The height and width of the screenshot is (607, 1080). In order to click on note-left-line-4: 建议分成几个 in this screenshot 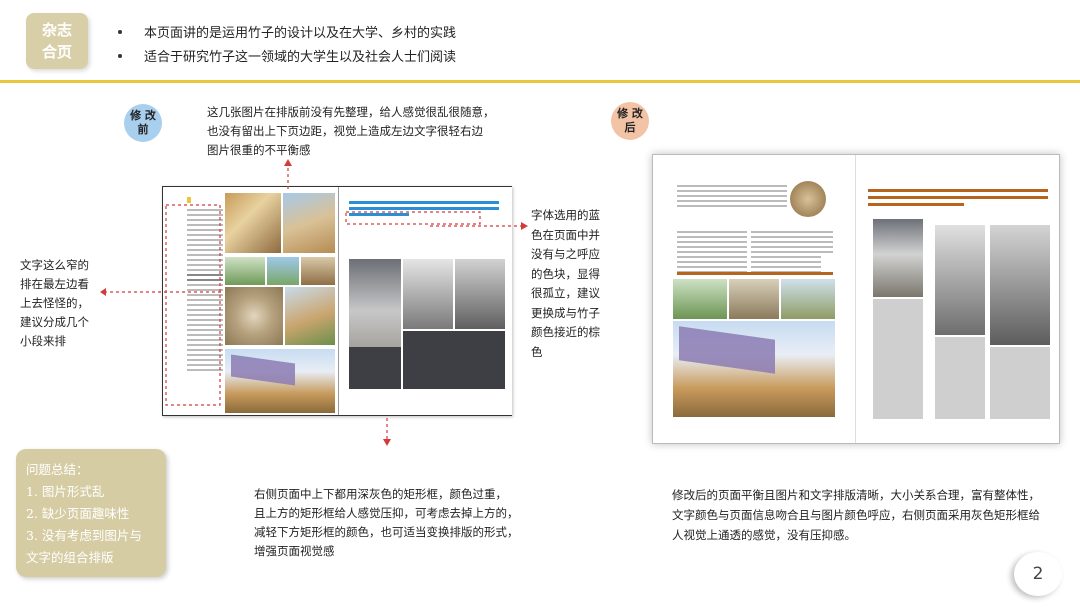, I will do `click(54, 322)`.